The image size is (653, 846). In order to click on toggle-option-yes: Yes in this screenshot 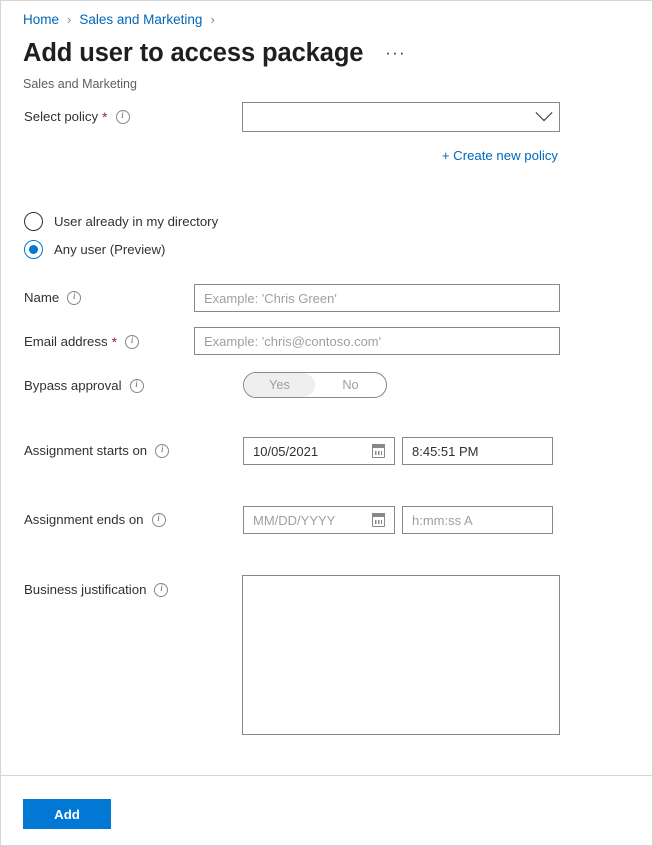, I will do `click(279, 385)`.